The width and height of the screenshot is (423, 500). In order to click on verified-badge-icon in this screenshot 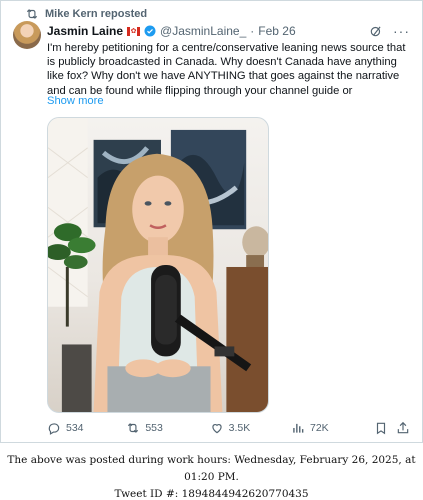, I will do `click(150, 31)`.